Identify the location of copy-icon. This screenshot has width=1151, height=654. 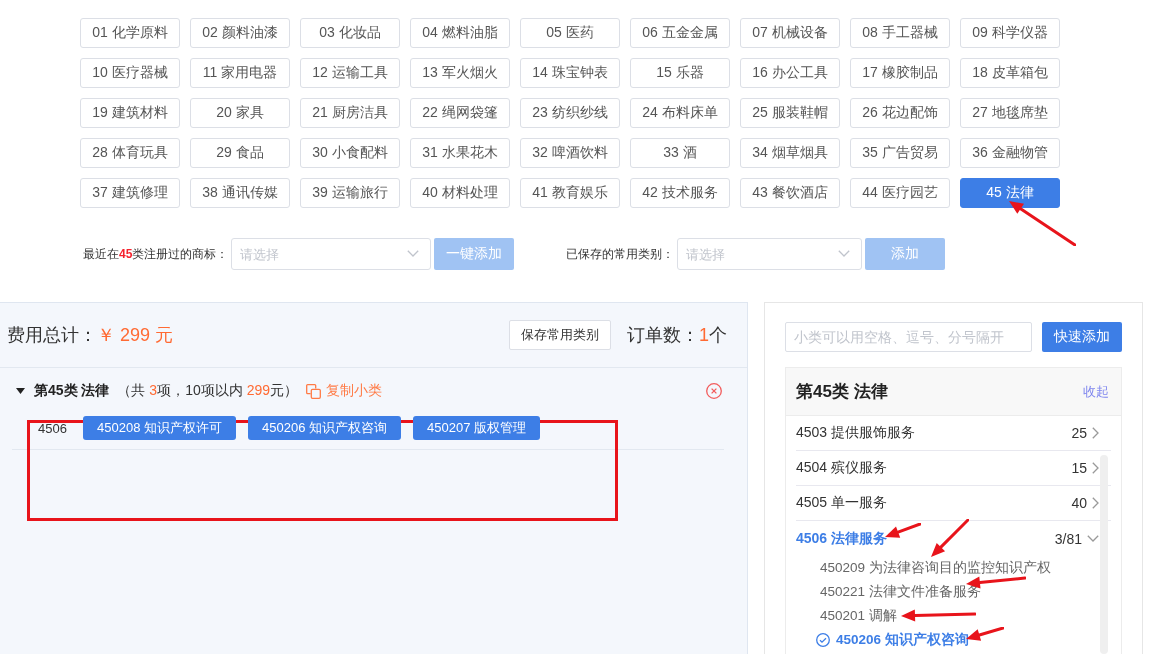
(313, 391).